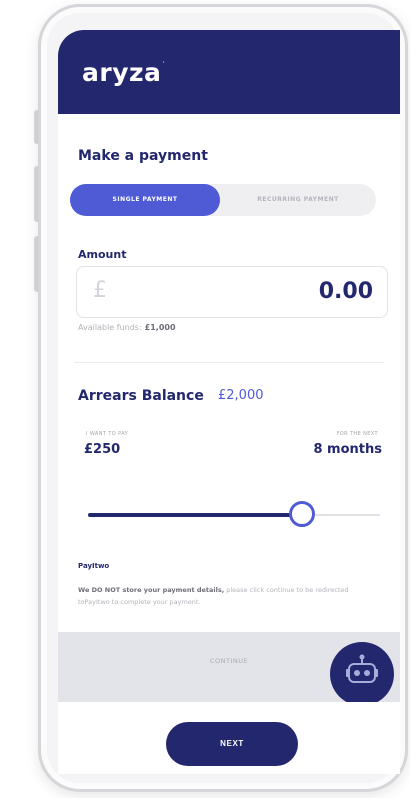  I want to click on payment-type-toggle: SINGLE PAYMENT RECURRING PAYMENT, so click(223, 200).